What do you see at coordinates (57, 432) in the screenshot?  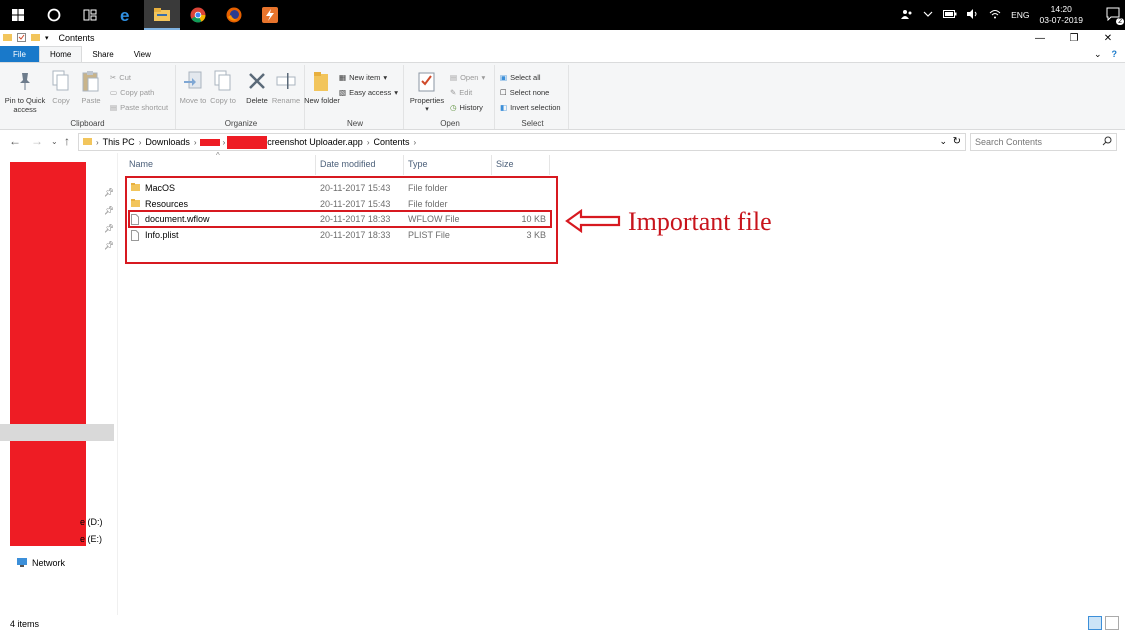 I see `nav-item-selected` at bounding box center [57, 432].